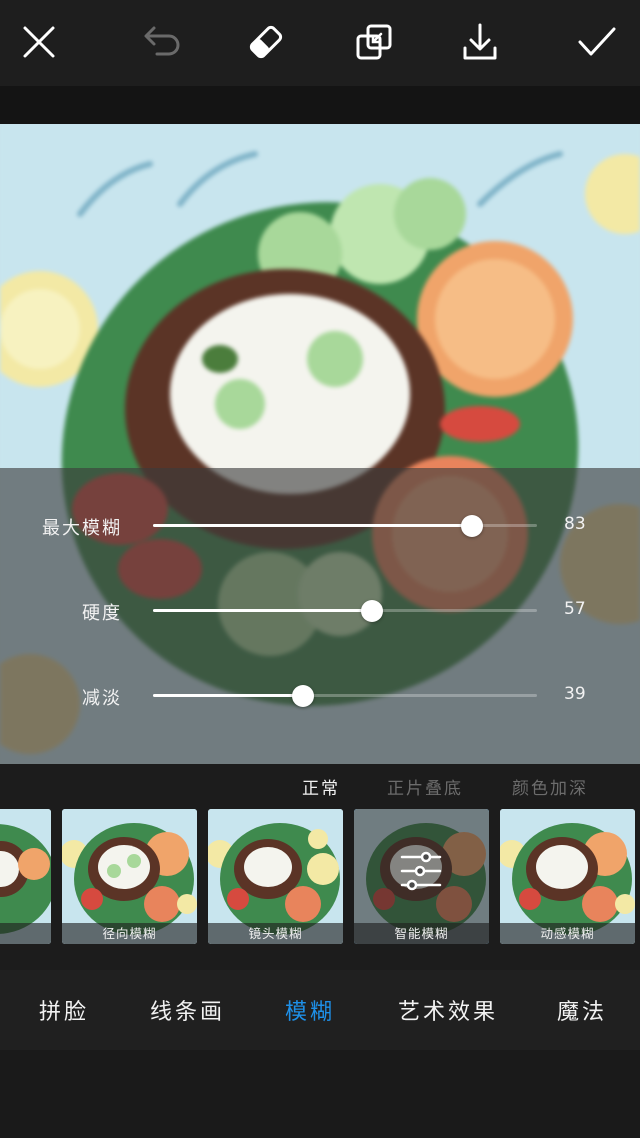 The image size is (640, 1138). Describe the element at coordinates (575, 524) in the screenshot. I see `slider-value: 83` at that location.